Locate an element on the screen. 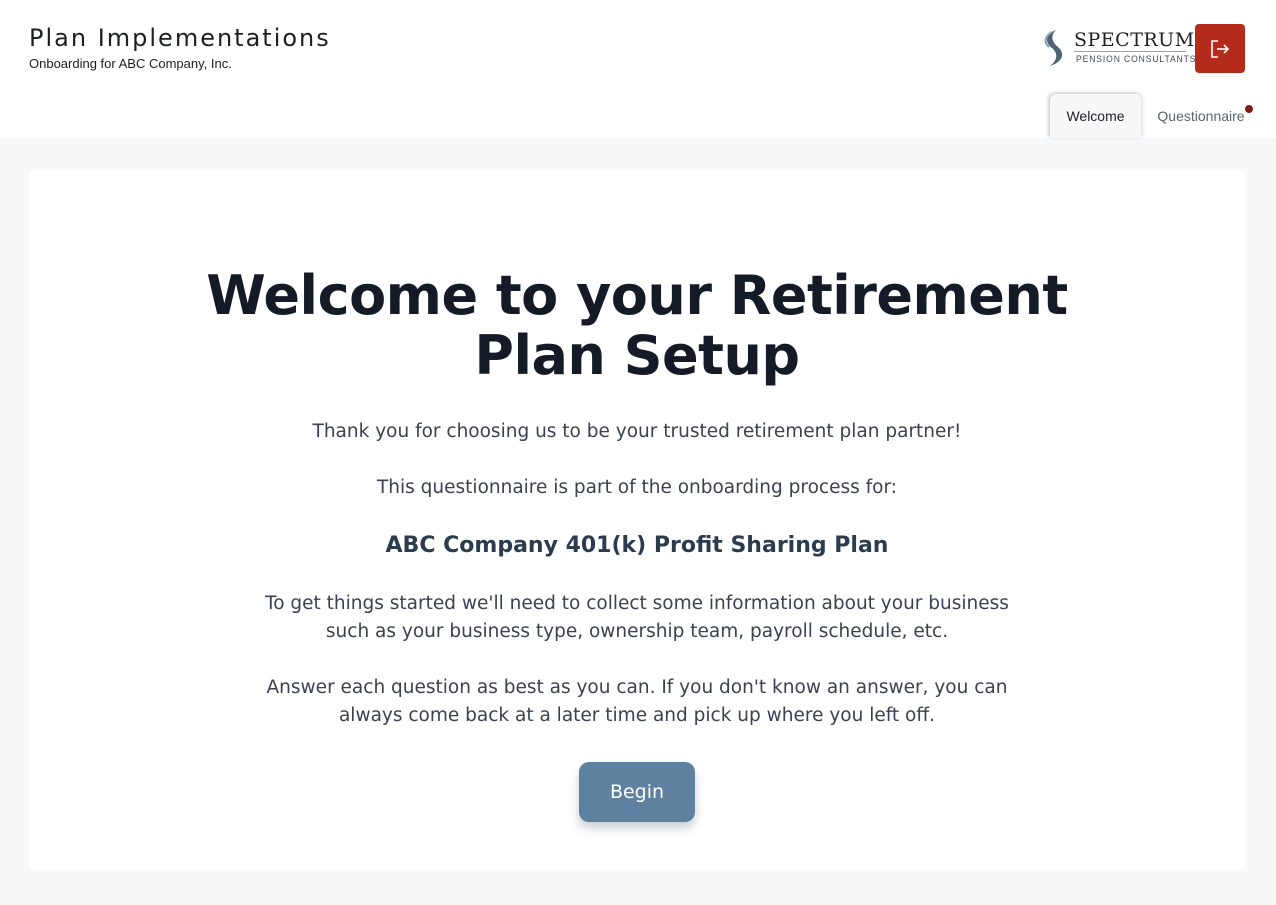 This screenshot has height=905, width=1276. spectrum-swoosh-icon is located at coordinates (1053, 48).